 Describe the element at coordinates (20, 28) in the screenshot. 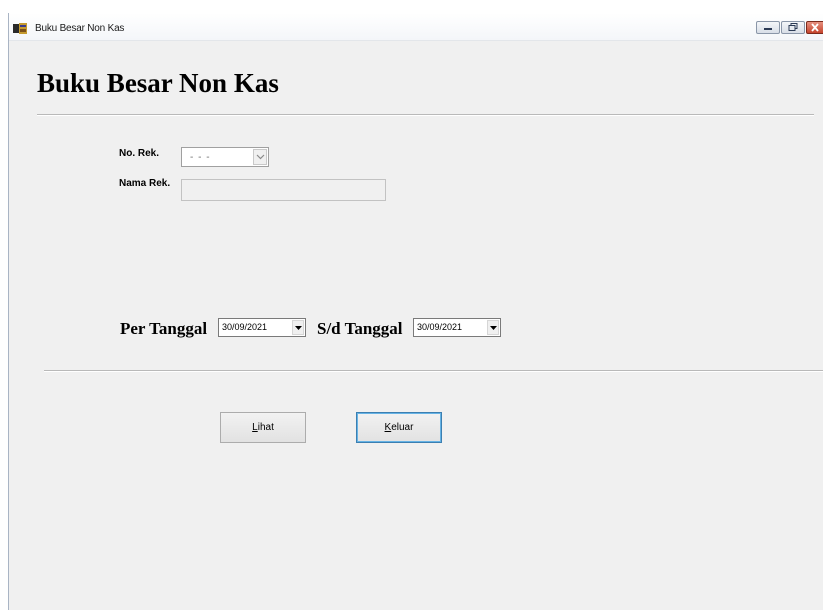

I see `app-icon` at that location.